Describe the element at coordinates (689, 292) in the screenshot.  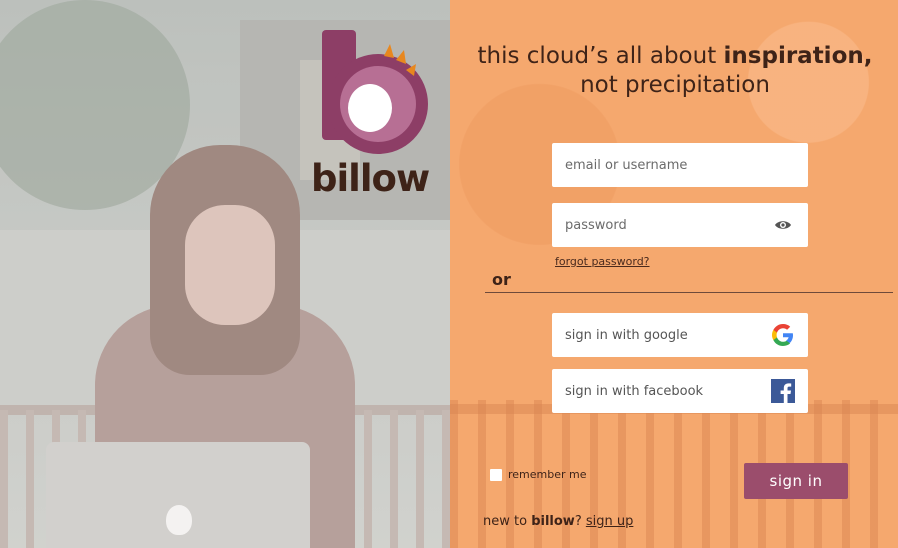
I see `divider` at that location.